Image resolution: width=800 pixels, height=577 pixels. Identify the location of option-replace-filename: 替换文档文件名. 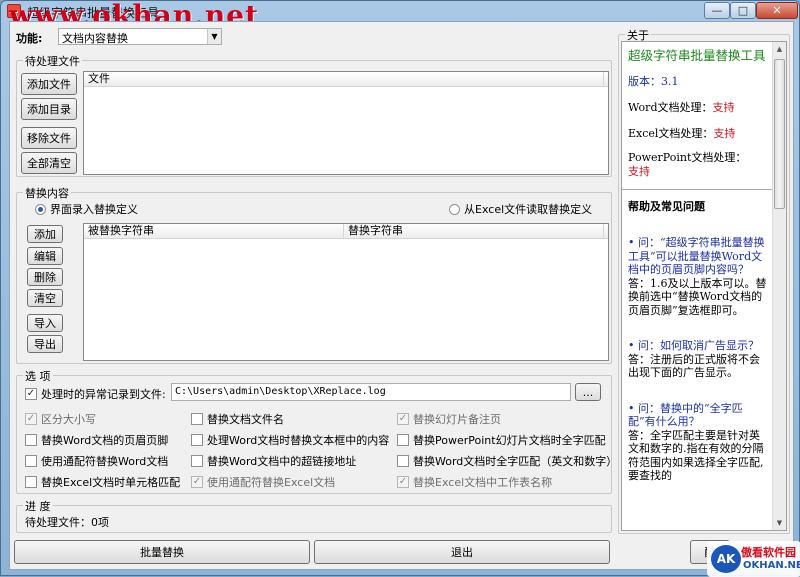
(237, 419).